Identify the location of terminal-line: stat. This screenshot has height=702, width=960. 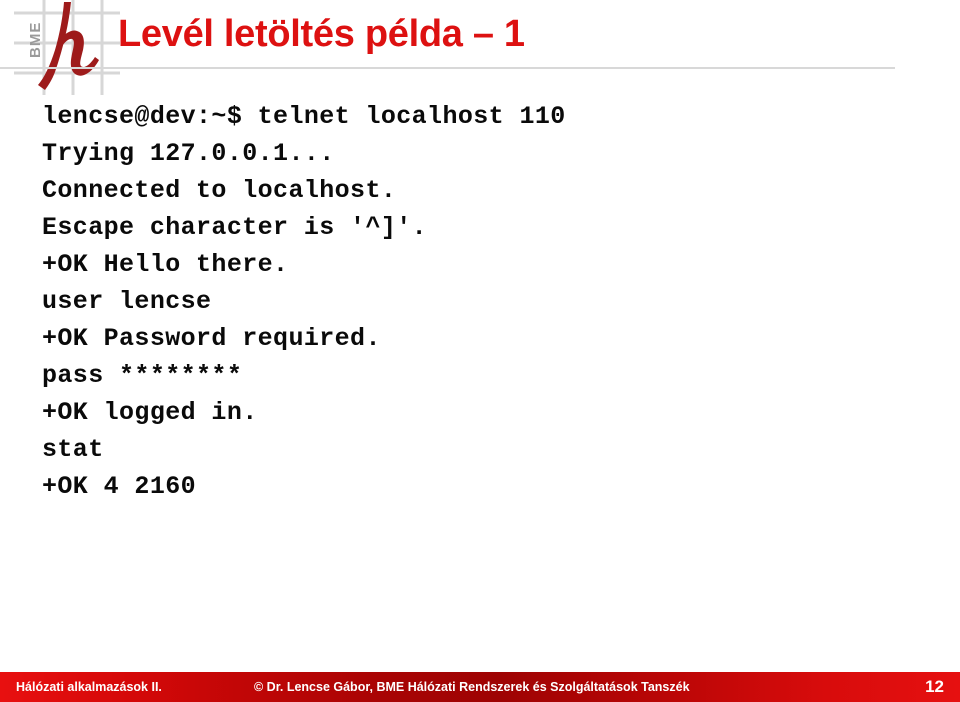
(73, 449).